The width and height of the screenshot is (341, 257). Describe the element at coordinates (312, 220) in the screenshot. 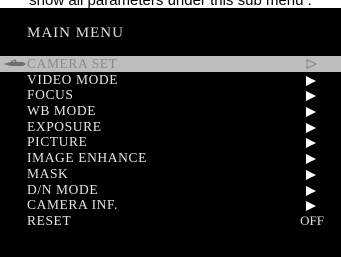

I see `reset-value: OFF` at that location.